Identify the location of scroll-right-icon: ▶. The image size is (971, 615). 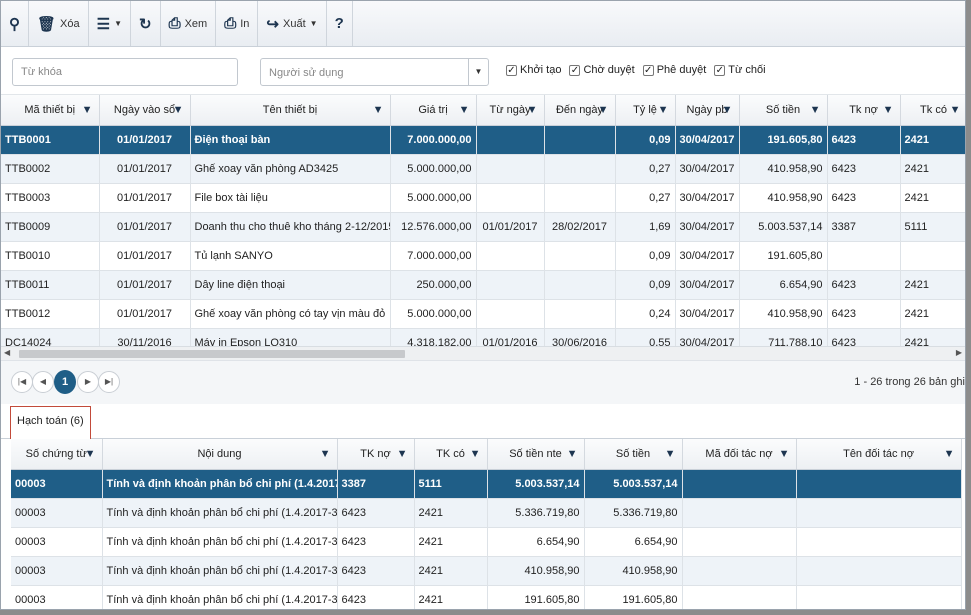
(959, 352).